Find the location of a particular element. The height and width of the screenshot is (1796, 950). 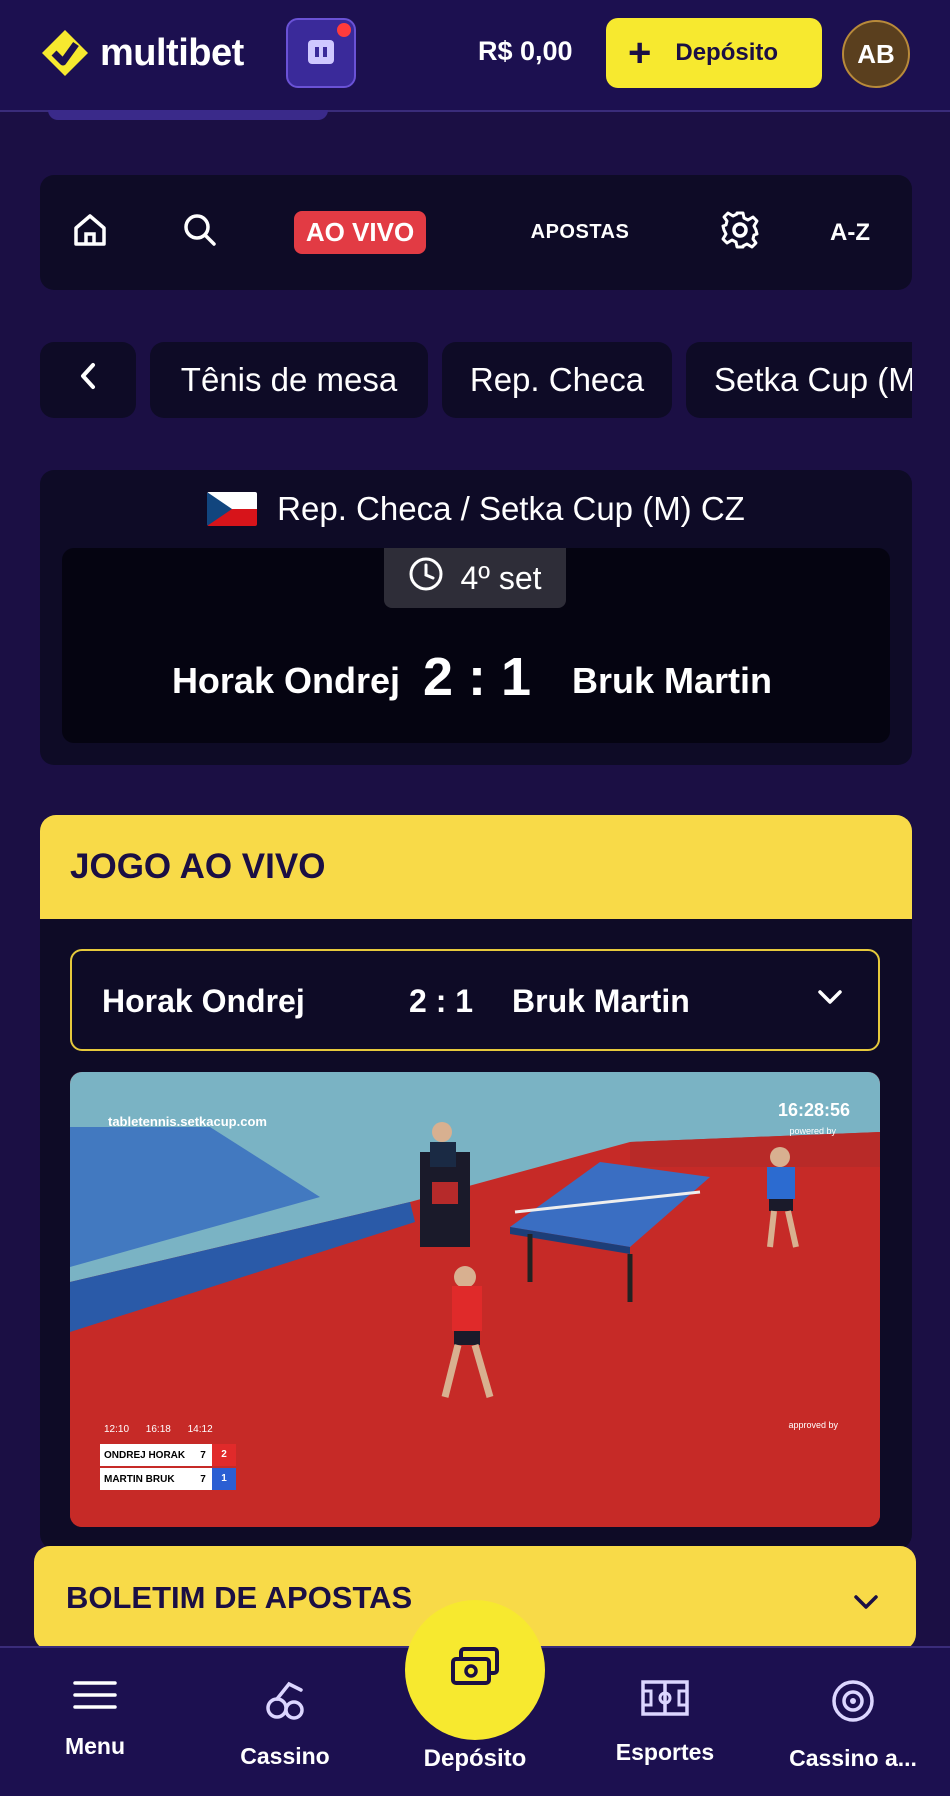

overlay-set-times: 12:10 16:18 14:12 is located at coordinates (158, 1429).